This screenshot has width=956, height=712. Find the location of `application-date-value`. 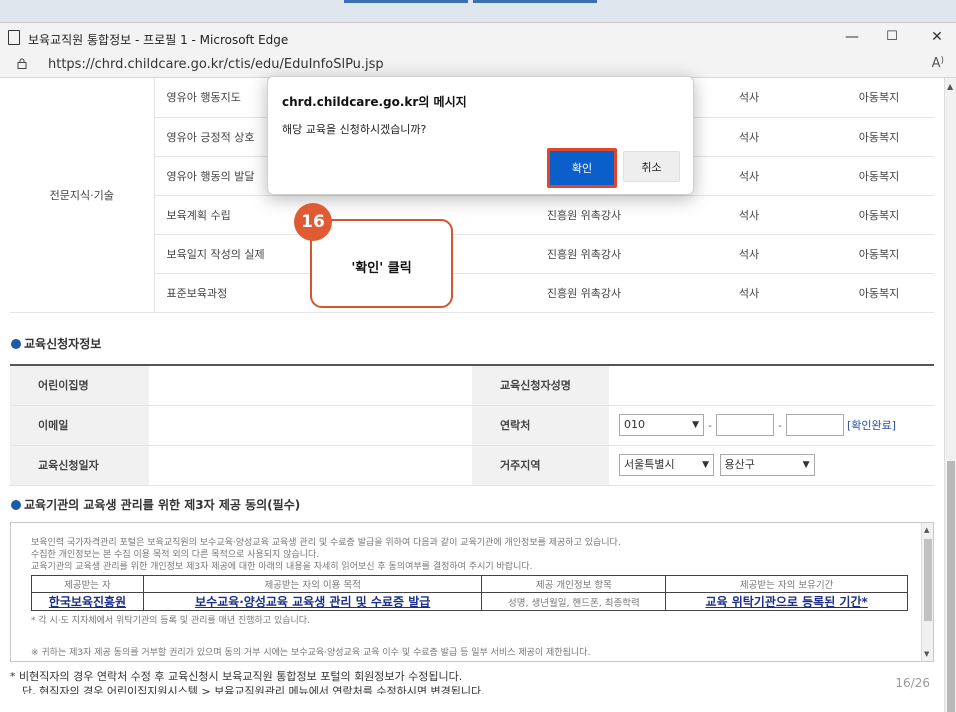

application-date-value is located at coordinates (310, 465).